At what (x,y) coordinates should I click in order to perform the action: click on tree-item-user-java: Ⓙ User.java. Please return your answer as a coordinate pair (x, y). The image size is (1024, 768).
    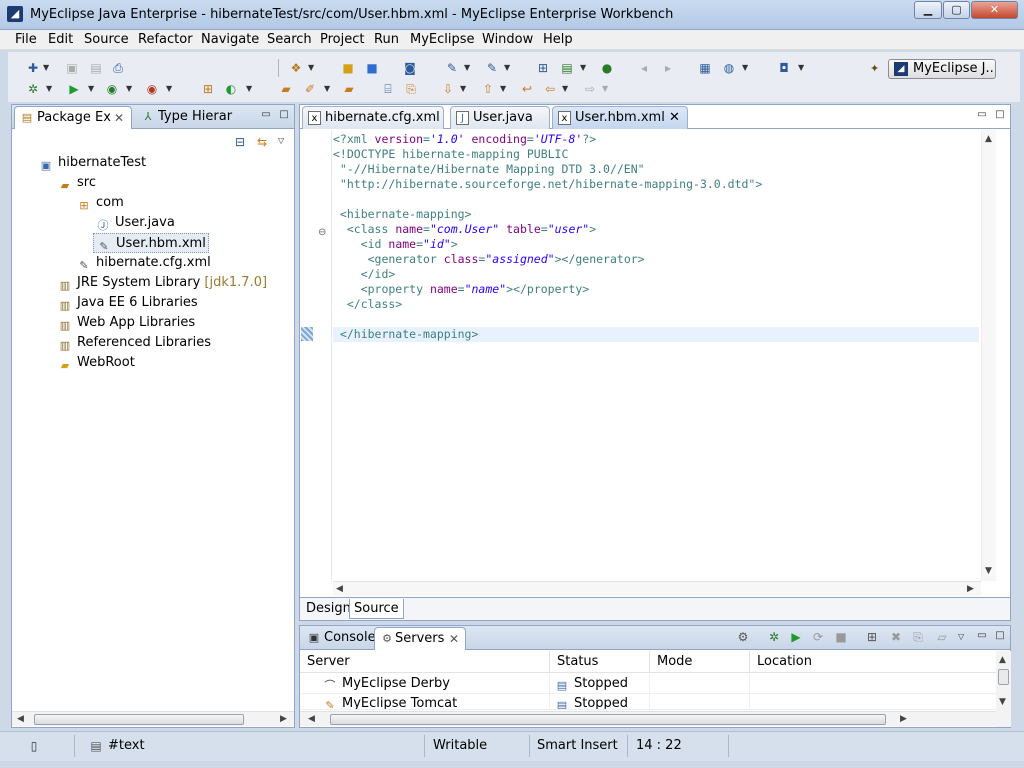
    Looking at the image, I should click on (135, 223).